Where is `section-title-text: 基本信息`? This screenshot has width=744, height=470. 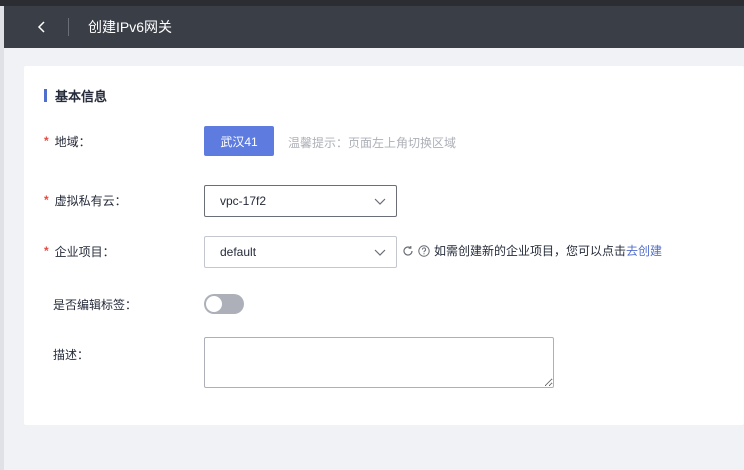 section-title-text: 基本信息 is located at coordinates (81, 96).